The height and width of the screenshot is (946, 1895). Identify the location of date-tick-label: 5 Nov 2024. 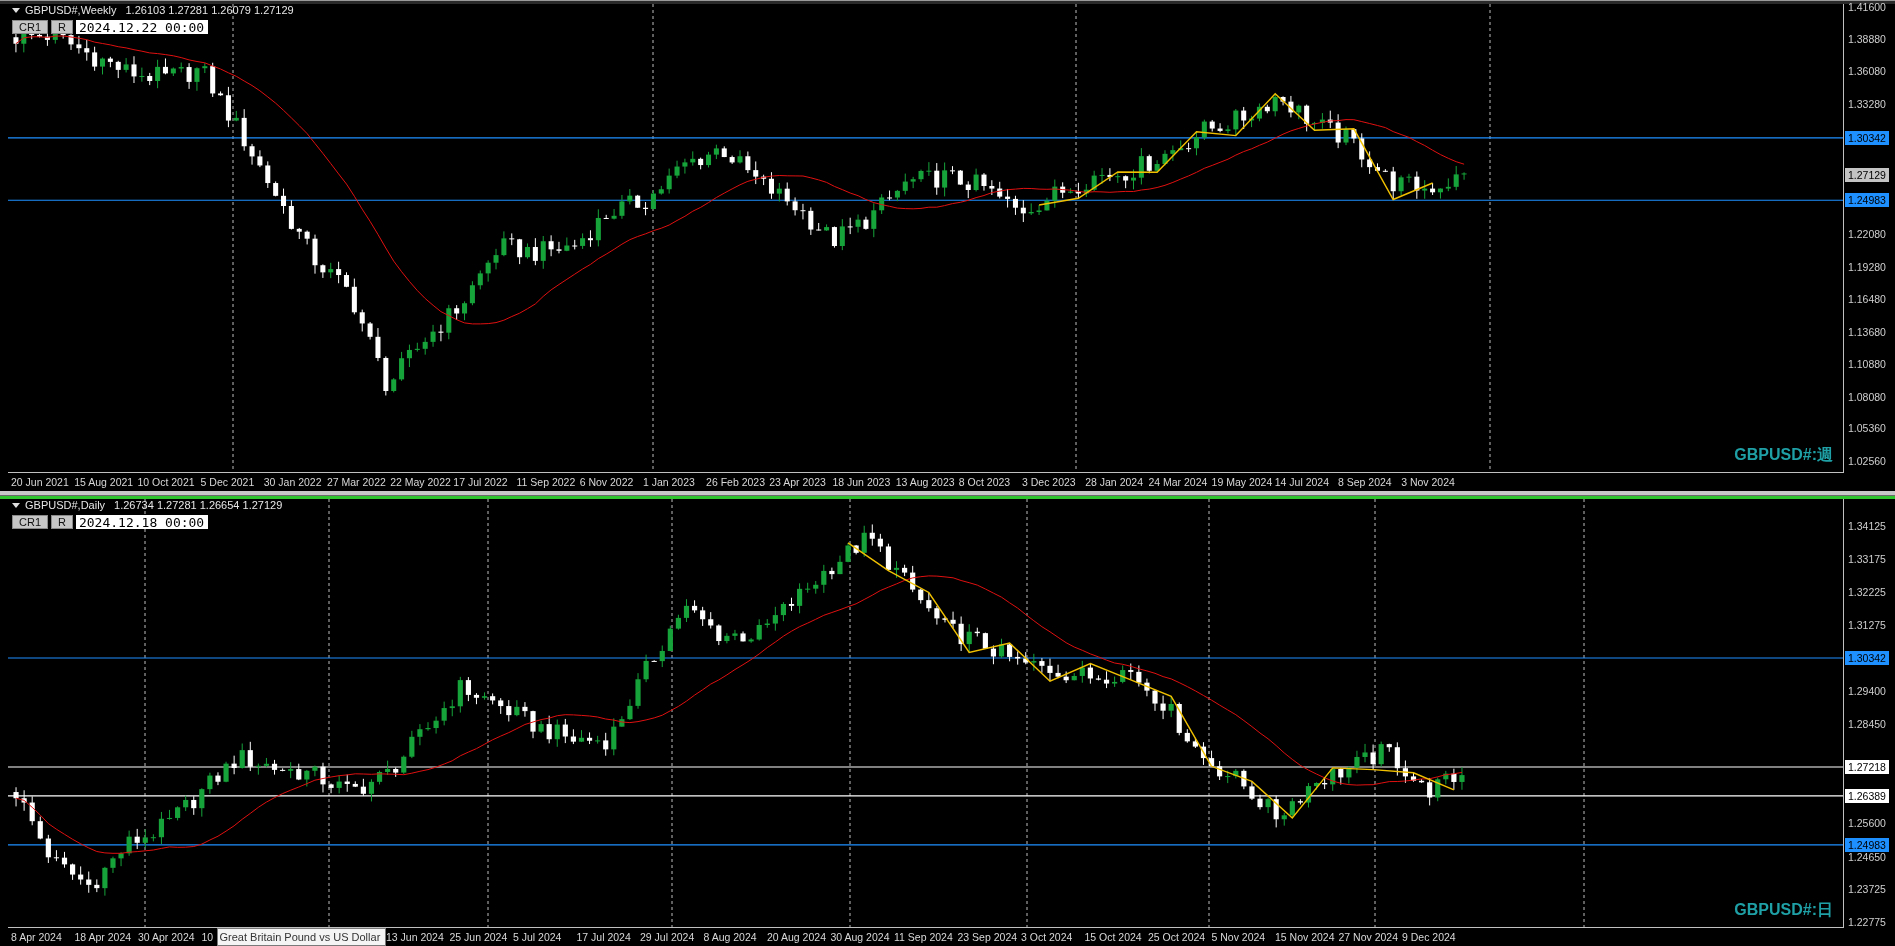
(1238, 937).